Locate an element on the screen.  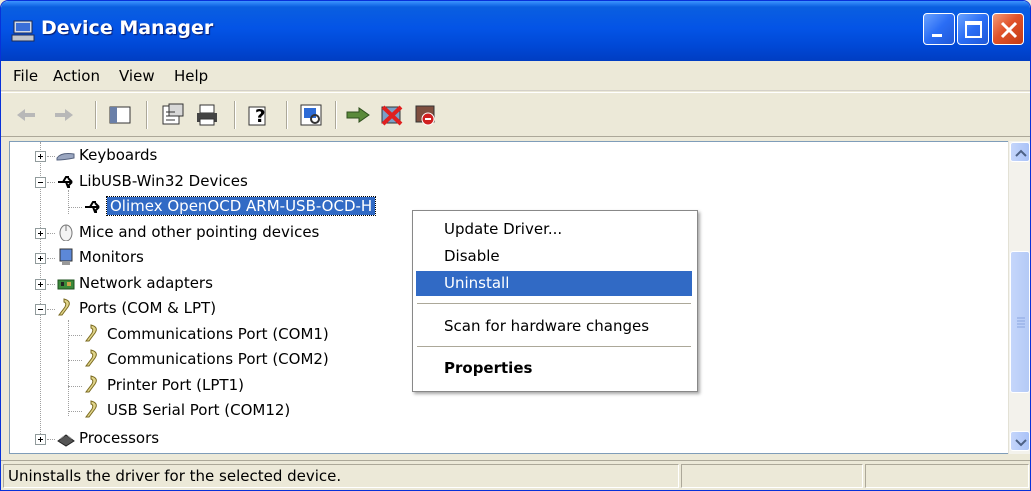
tree-item-com1: Communications Port (COM1) is located at coordinates (210, 335).